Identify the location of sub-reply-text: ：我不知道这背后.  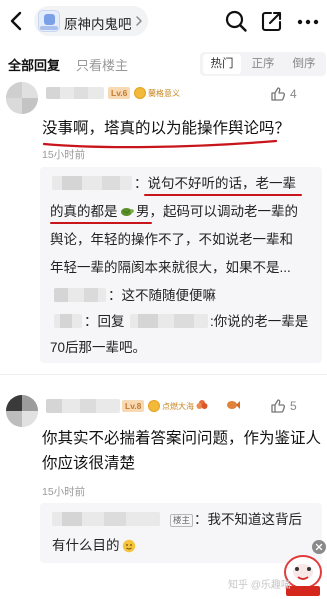
(248, 519).